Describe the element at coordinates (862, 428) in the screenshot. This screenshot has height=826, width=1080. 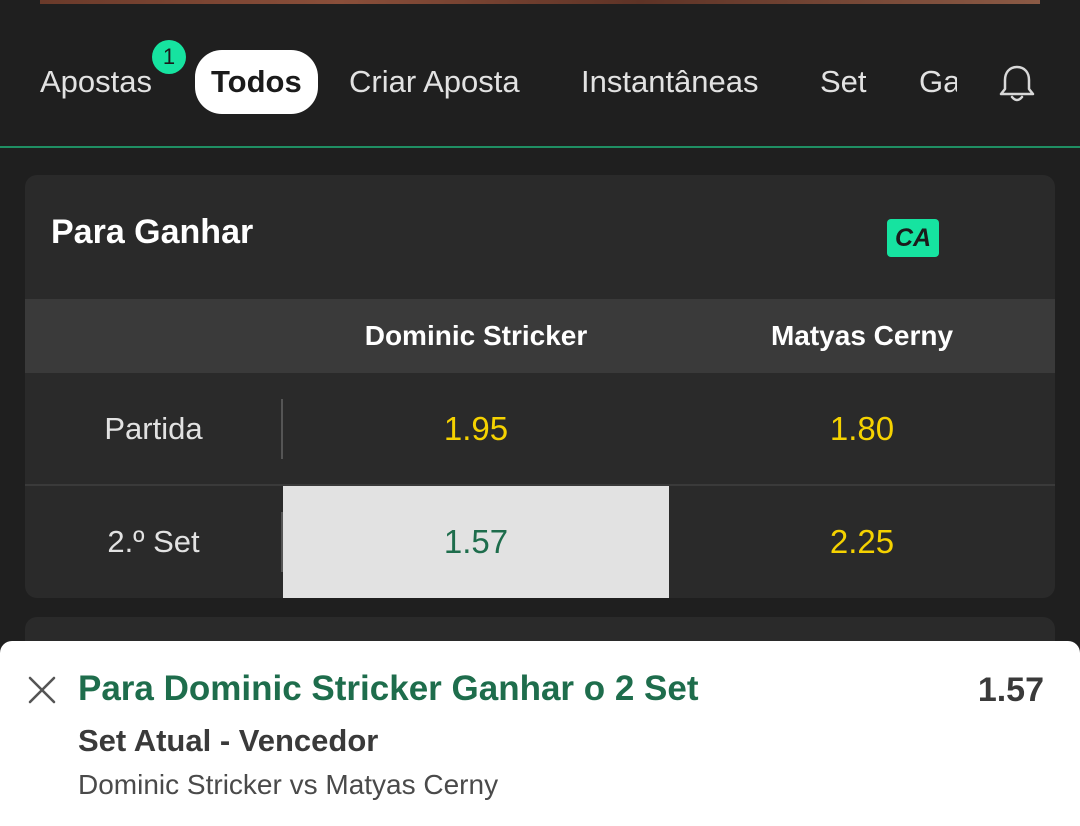
I see `odds-button: 1.80` at that location.